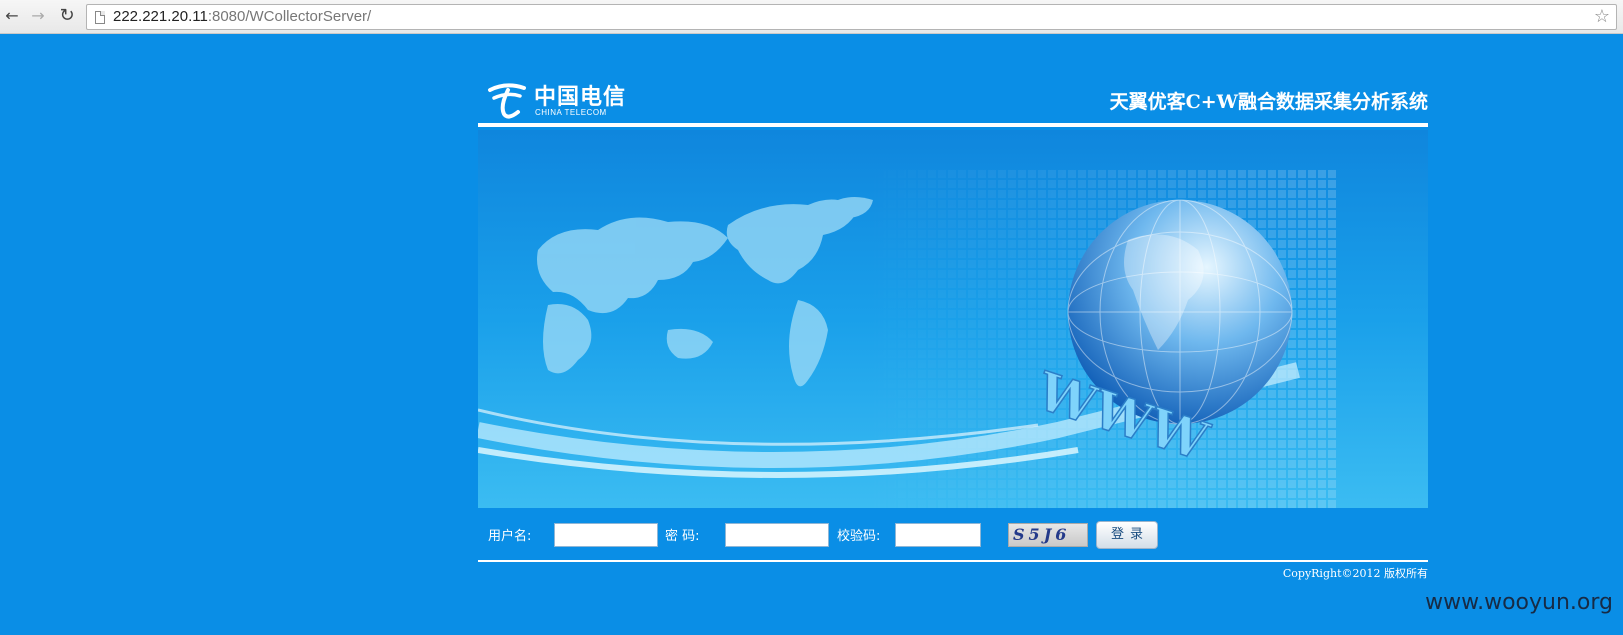 The width and height of the screenshot is (1623, 635). Describe the element at coordinates (953, 125) in the screenshot. I see `header-divider` at that location.